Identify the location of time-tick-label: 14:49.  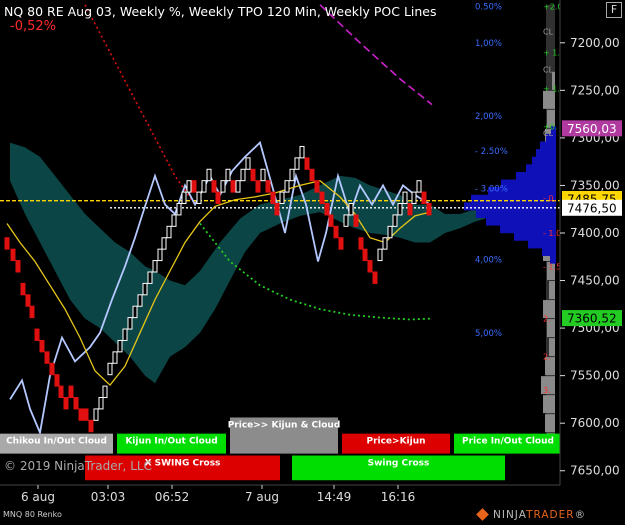
(334, 497).